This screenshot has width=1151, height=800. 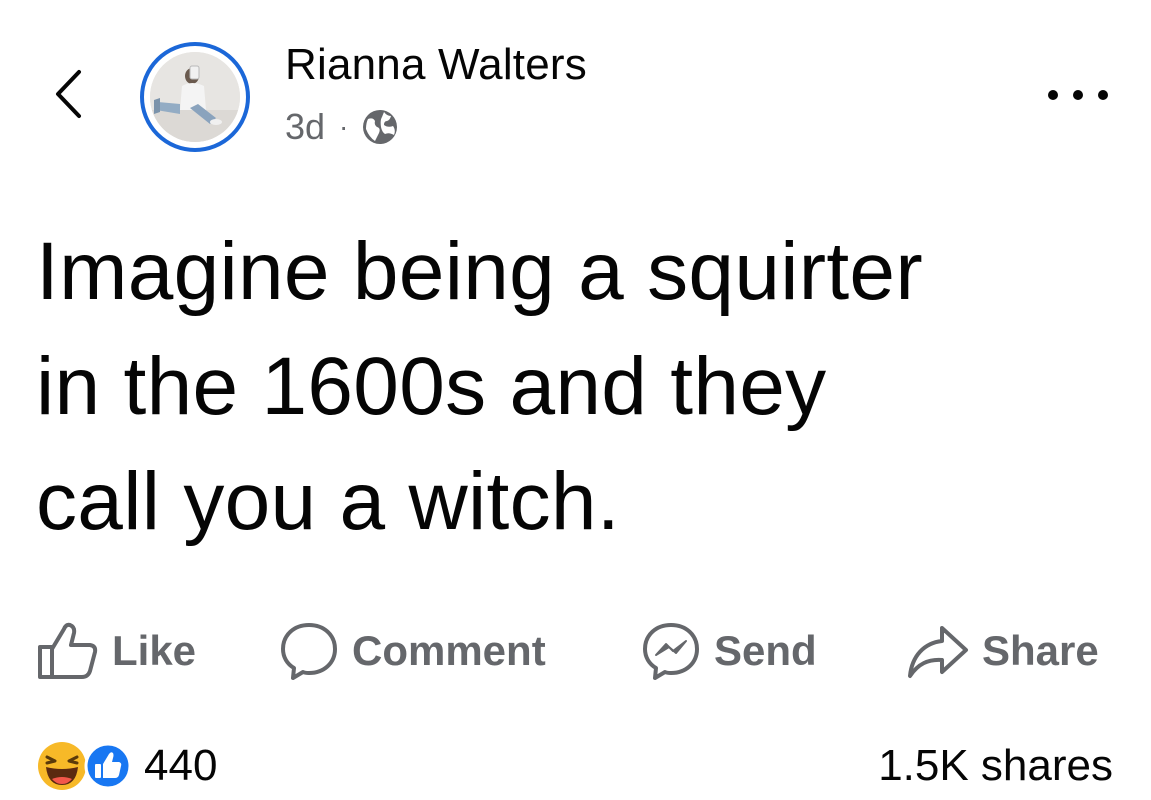 What do you see at coordinates (1078, 95) in the screenshot?
I see `more-options-button` at bounding box center [1078, 95].